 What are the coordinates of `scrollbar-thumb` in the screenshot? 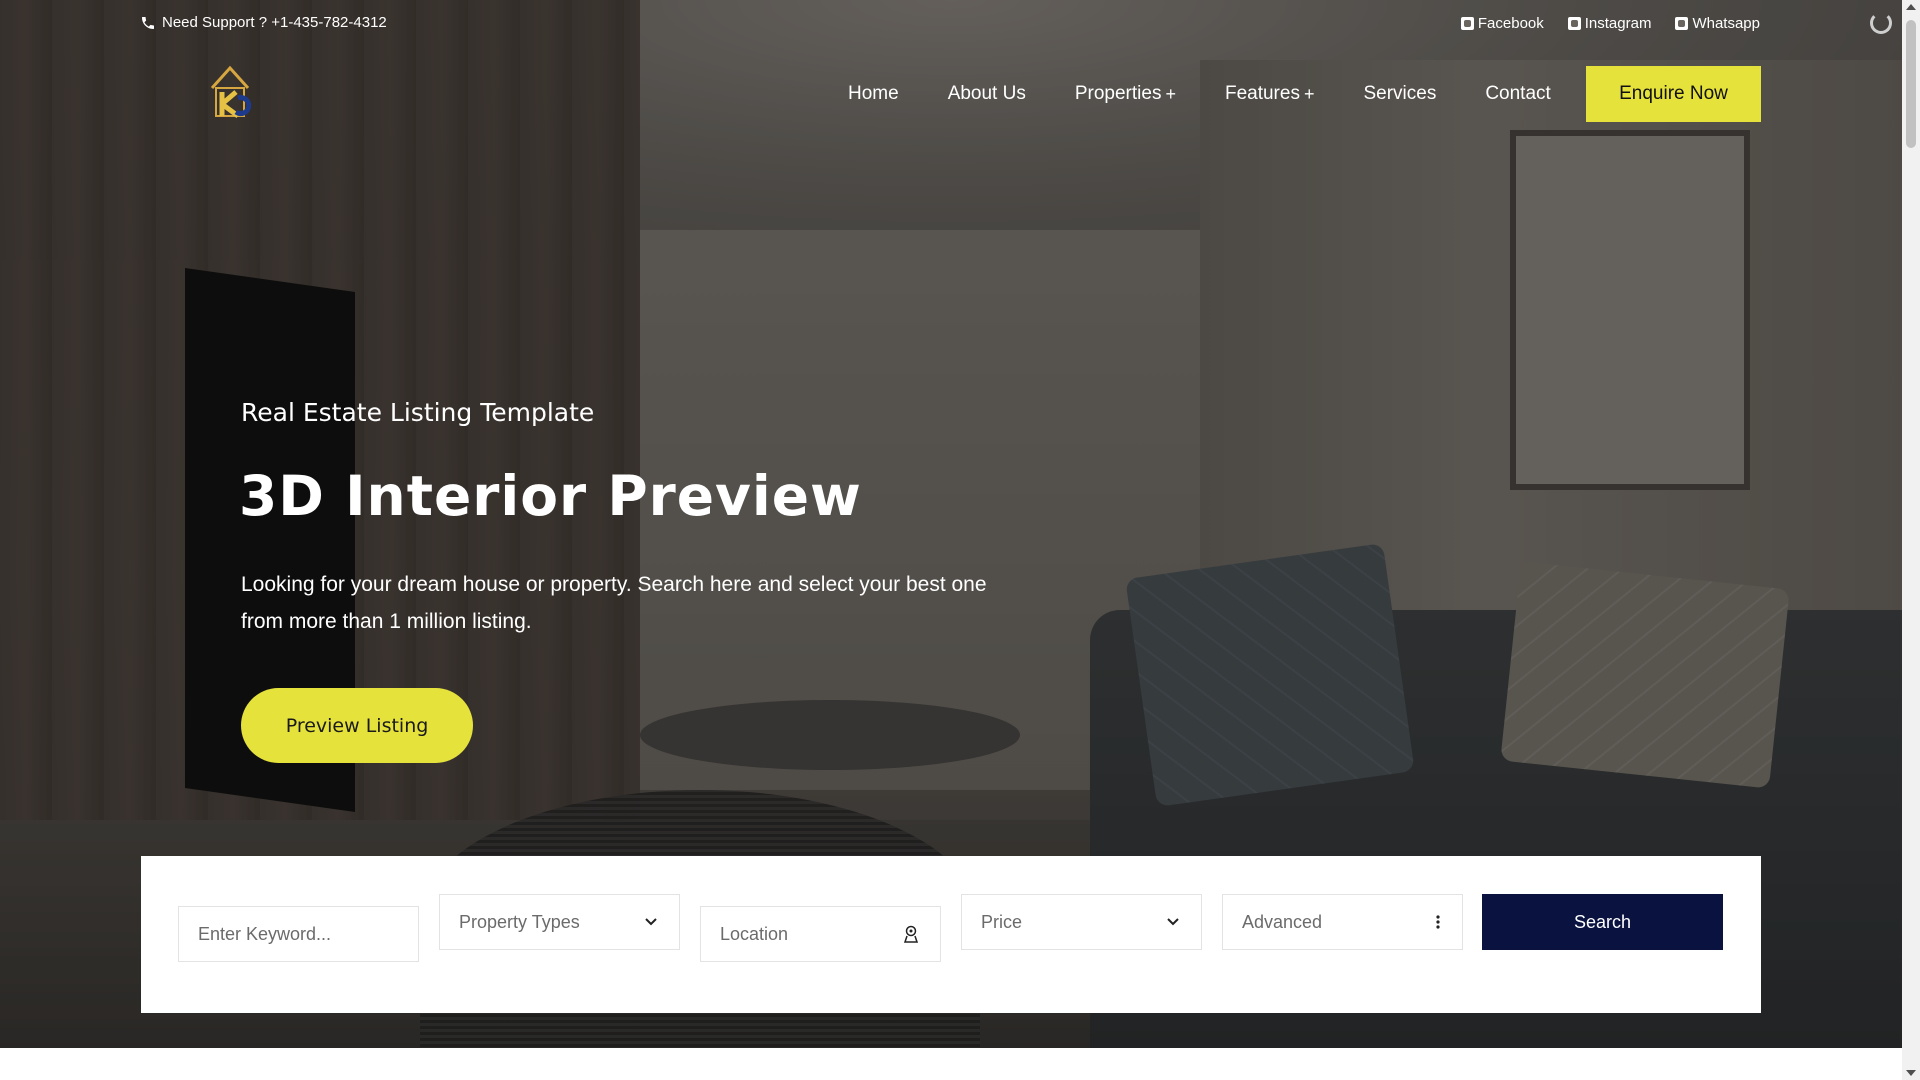 It's located at (1911, 84).